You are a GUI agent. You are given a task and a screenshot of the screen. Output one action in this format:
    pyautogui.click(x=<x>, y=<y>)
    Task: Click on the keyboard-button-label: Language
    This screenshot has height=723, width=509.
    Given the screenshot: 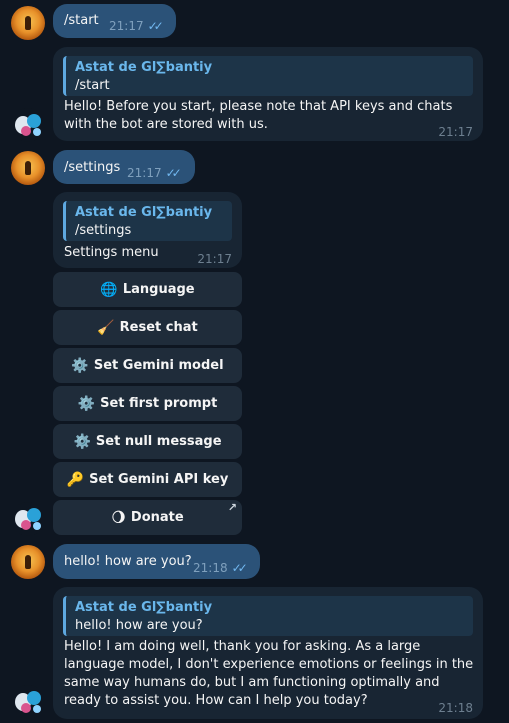 What is the action you would take?
    pyautogui.click(x=158, y=289)
    